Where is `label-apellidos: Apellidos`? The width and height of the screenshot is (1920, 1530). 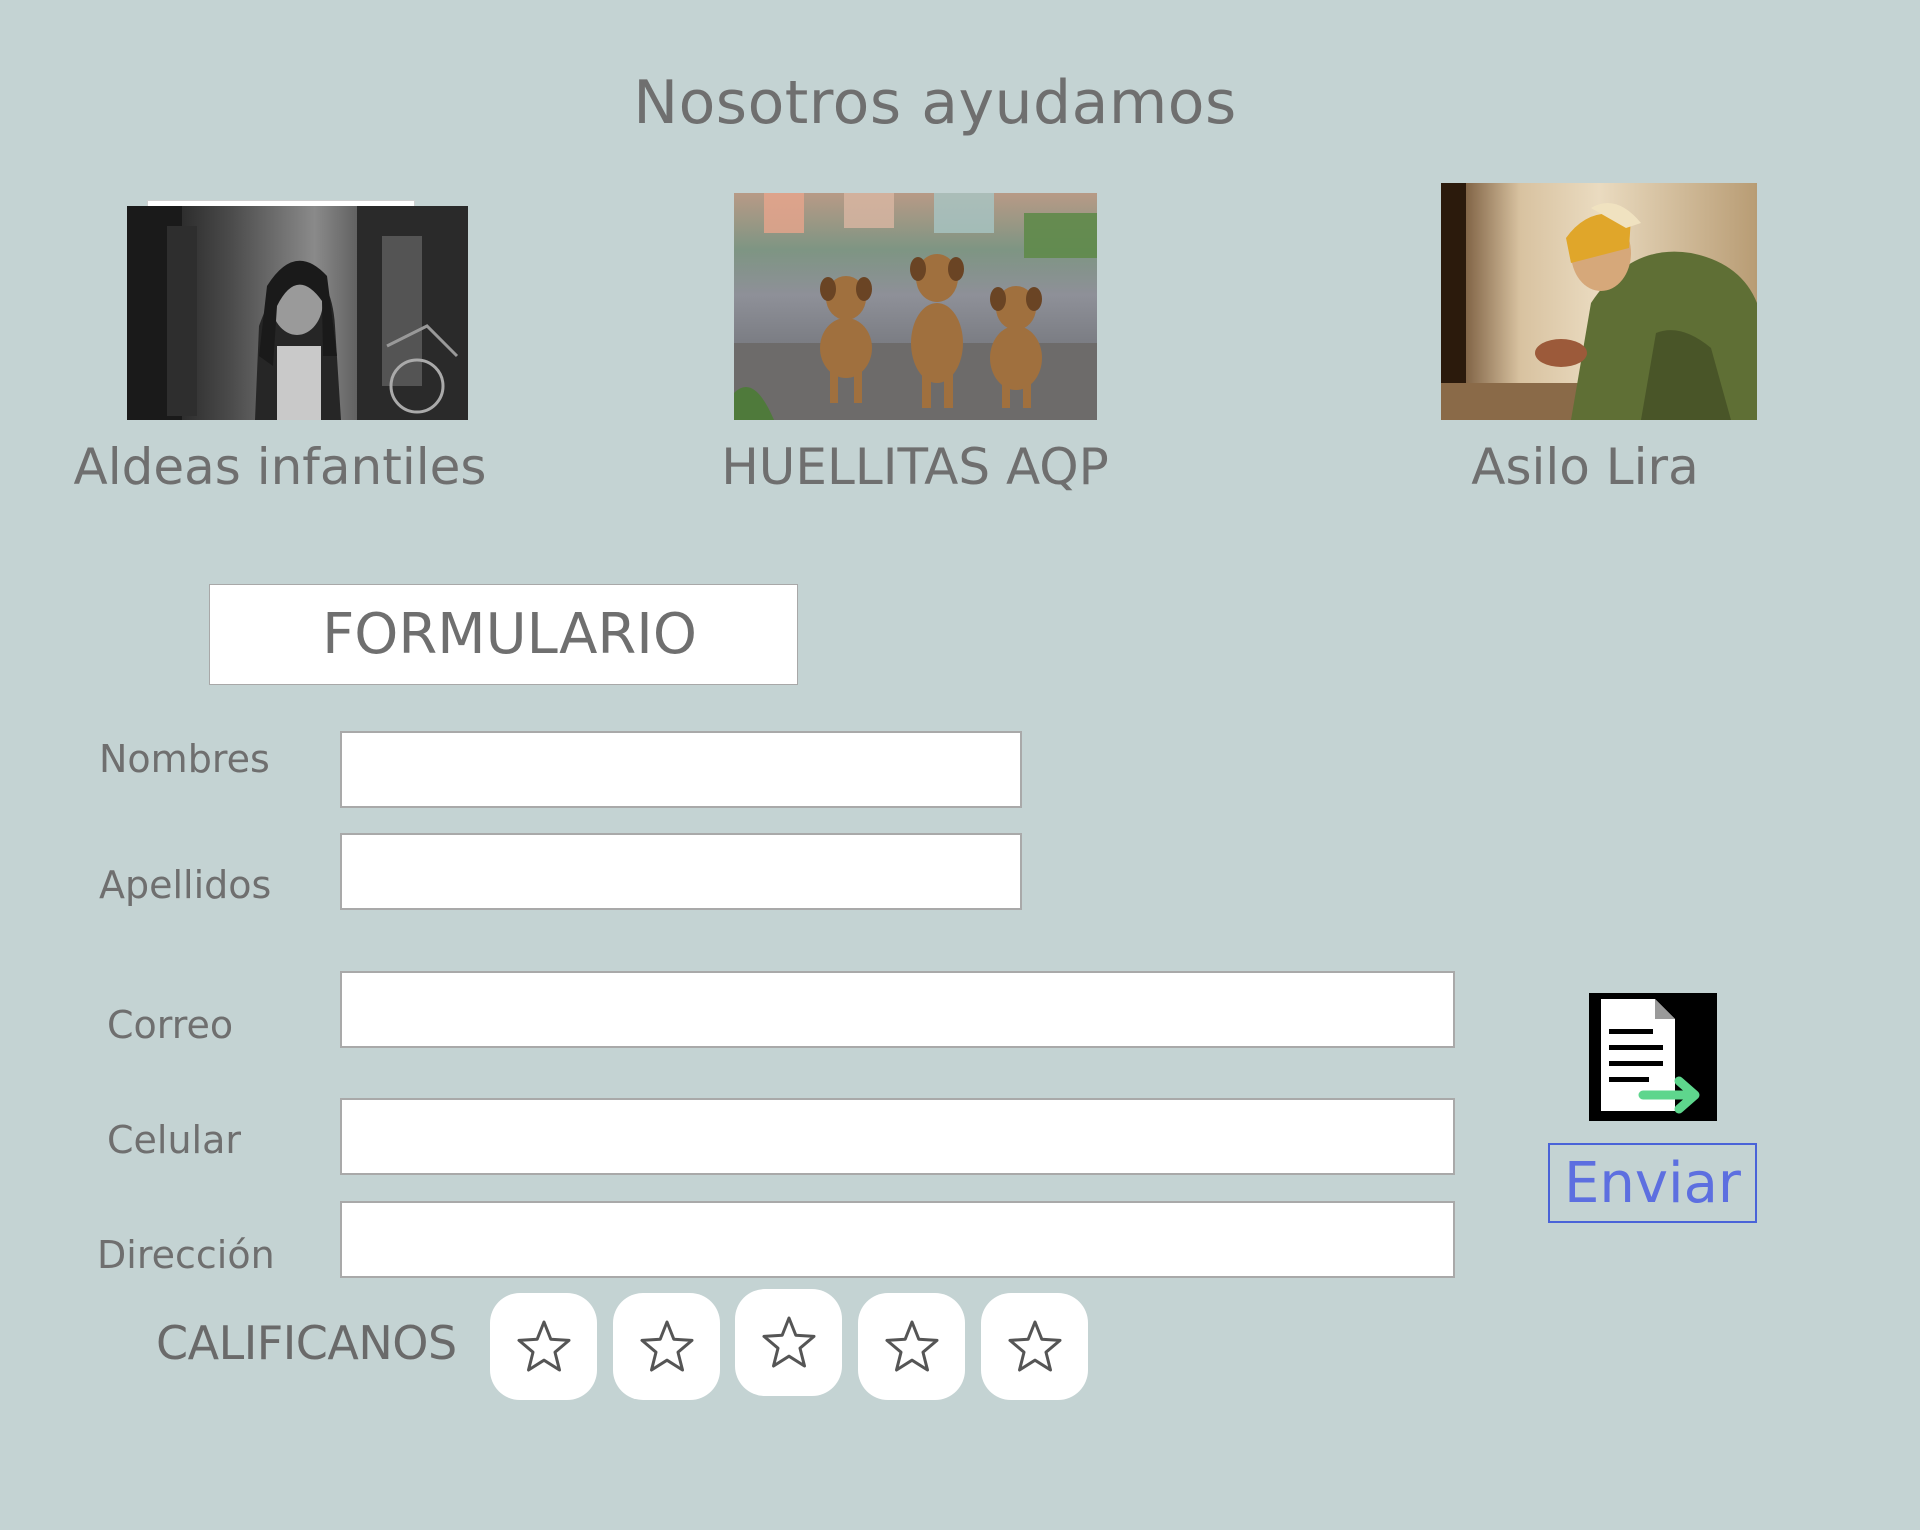
label-apellidos: Apellidos is located at coordinates (185, 885).